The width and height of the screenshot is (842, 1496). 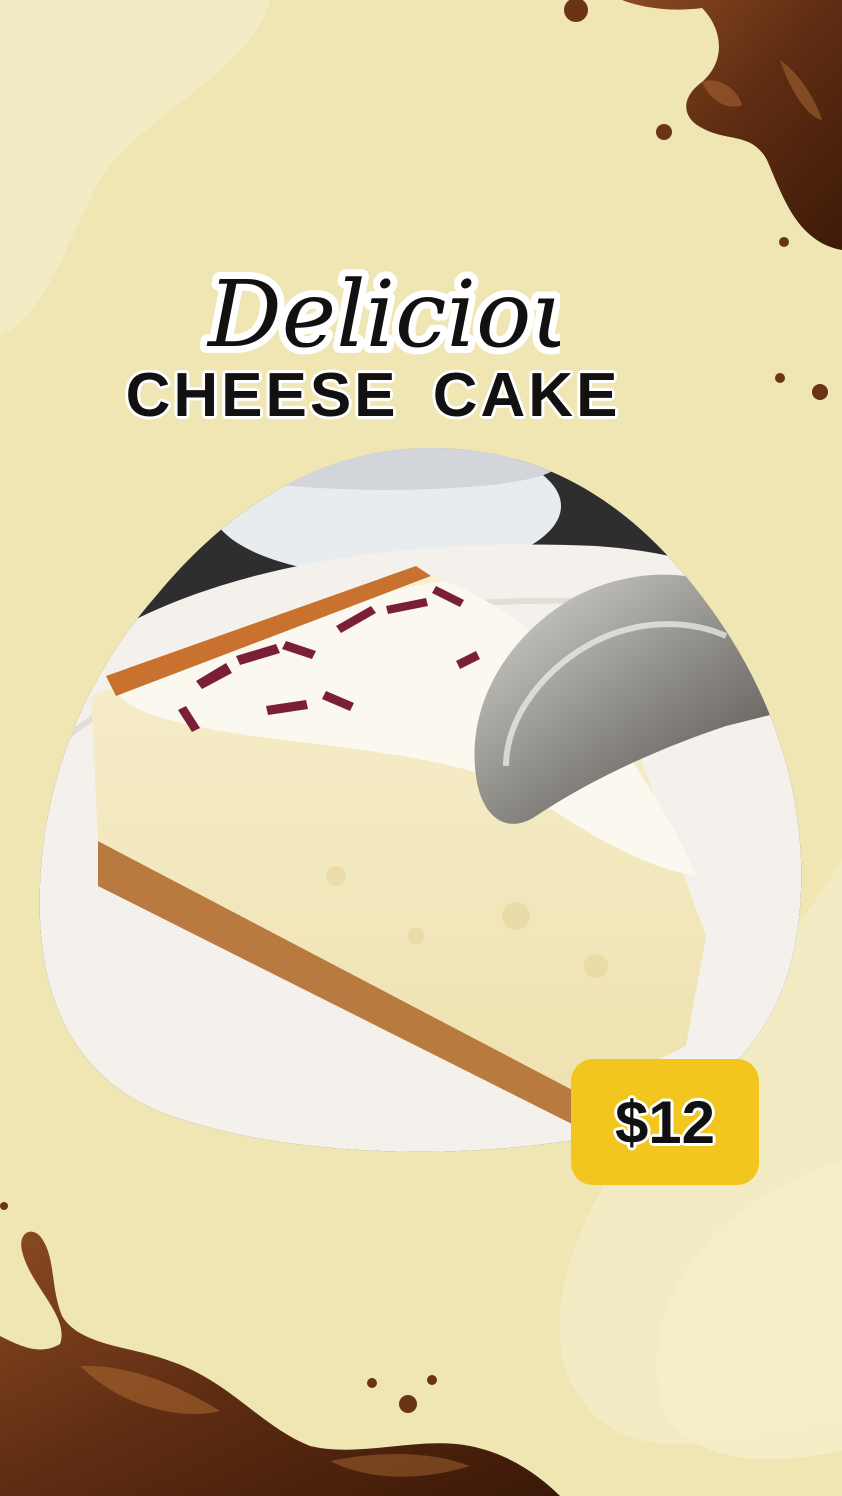 I want to click on product-title: CHEESE CAKE, so click(x=373, y=395).